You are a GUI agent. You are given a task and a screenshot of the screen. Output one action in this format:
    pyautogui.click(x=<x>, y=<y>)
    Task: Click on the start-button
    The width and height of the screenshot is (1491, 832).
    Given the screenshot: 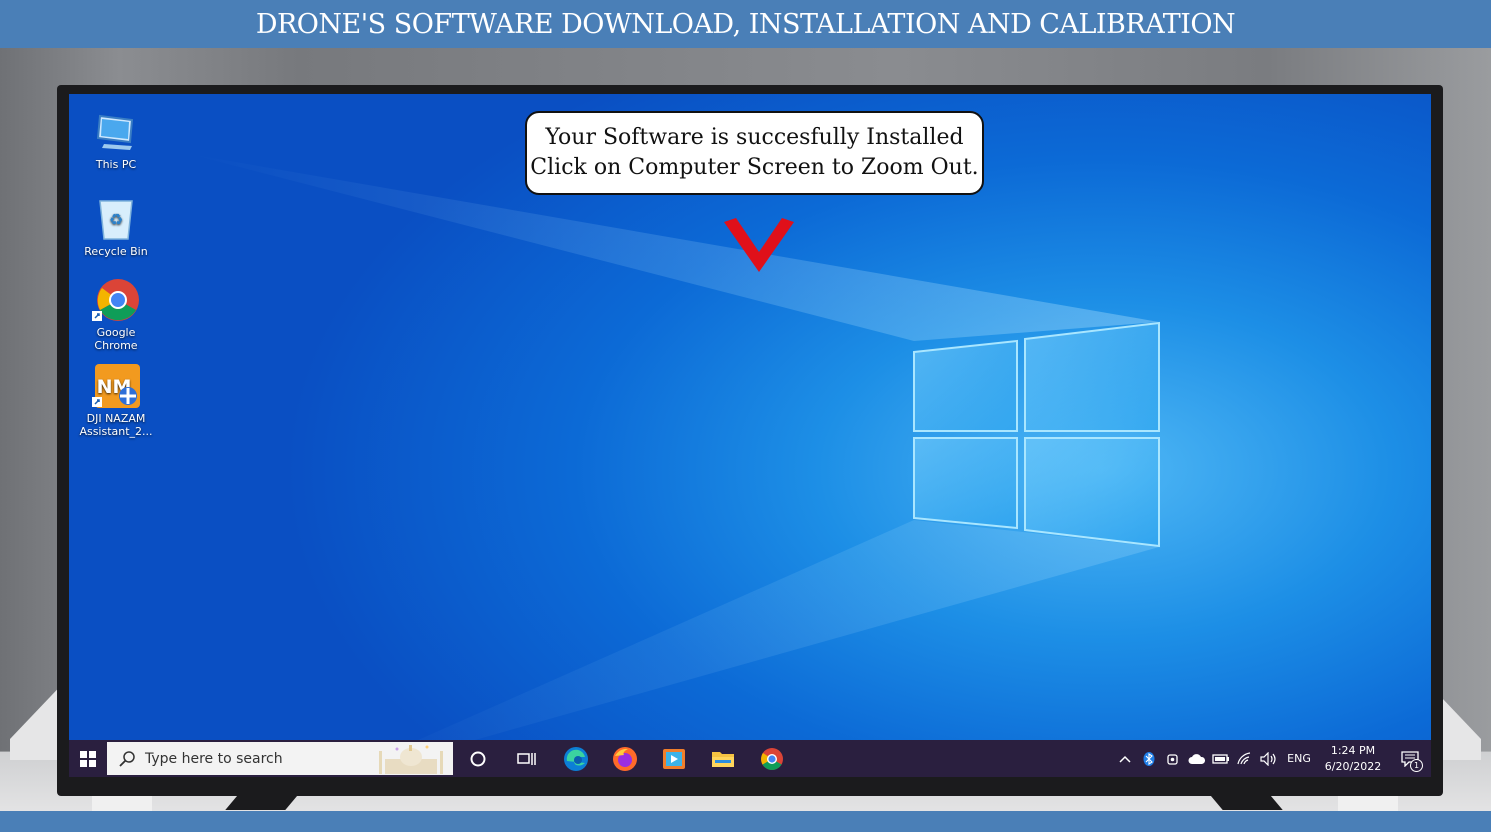 What is the action you would take?
    pyautogui.click(x=88, y=758)
    